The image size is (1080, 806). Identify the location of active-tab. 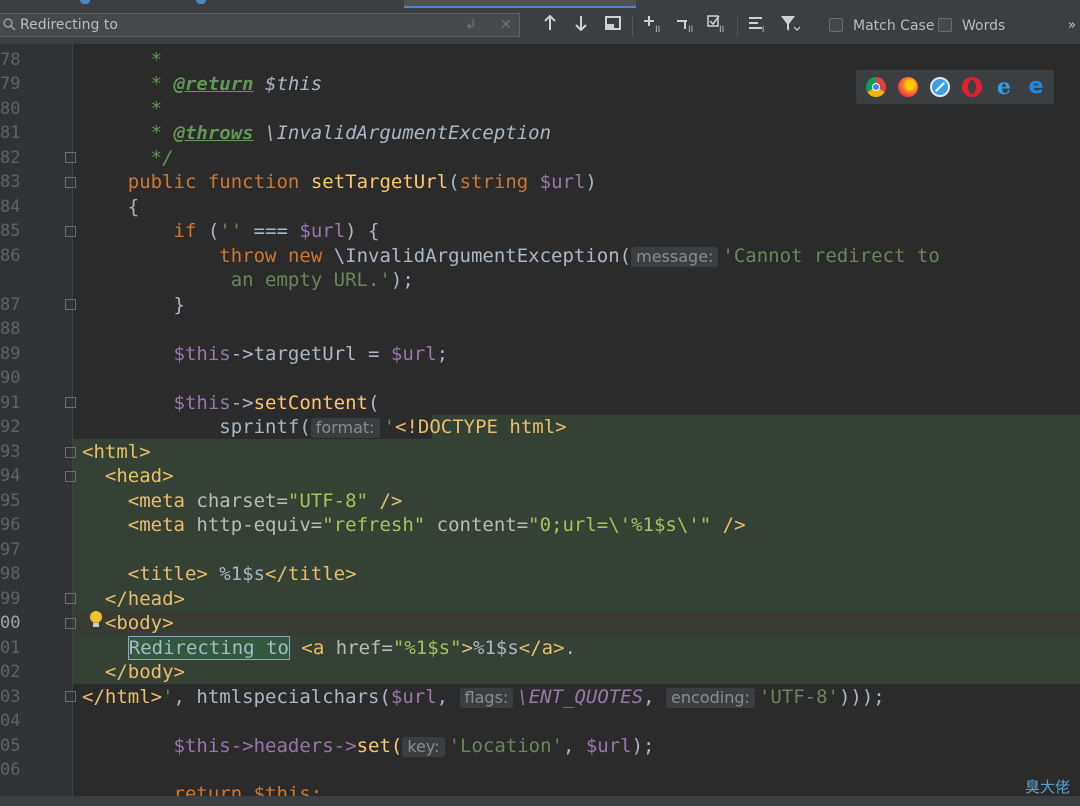
(520, 4).